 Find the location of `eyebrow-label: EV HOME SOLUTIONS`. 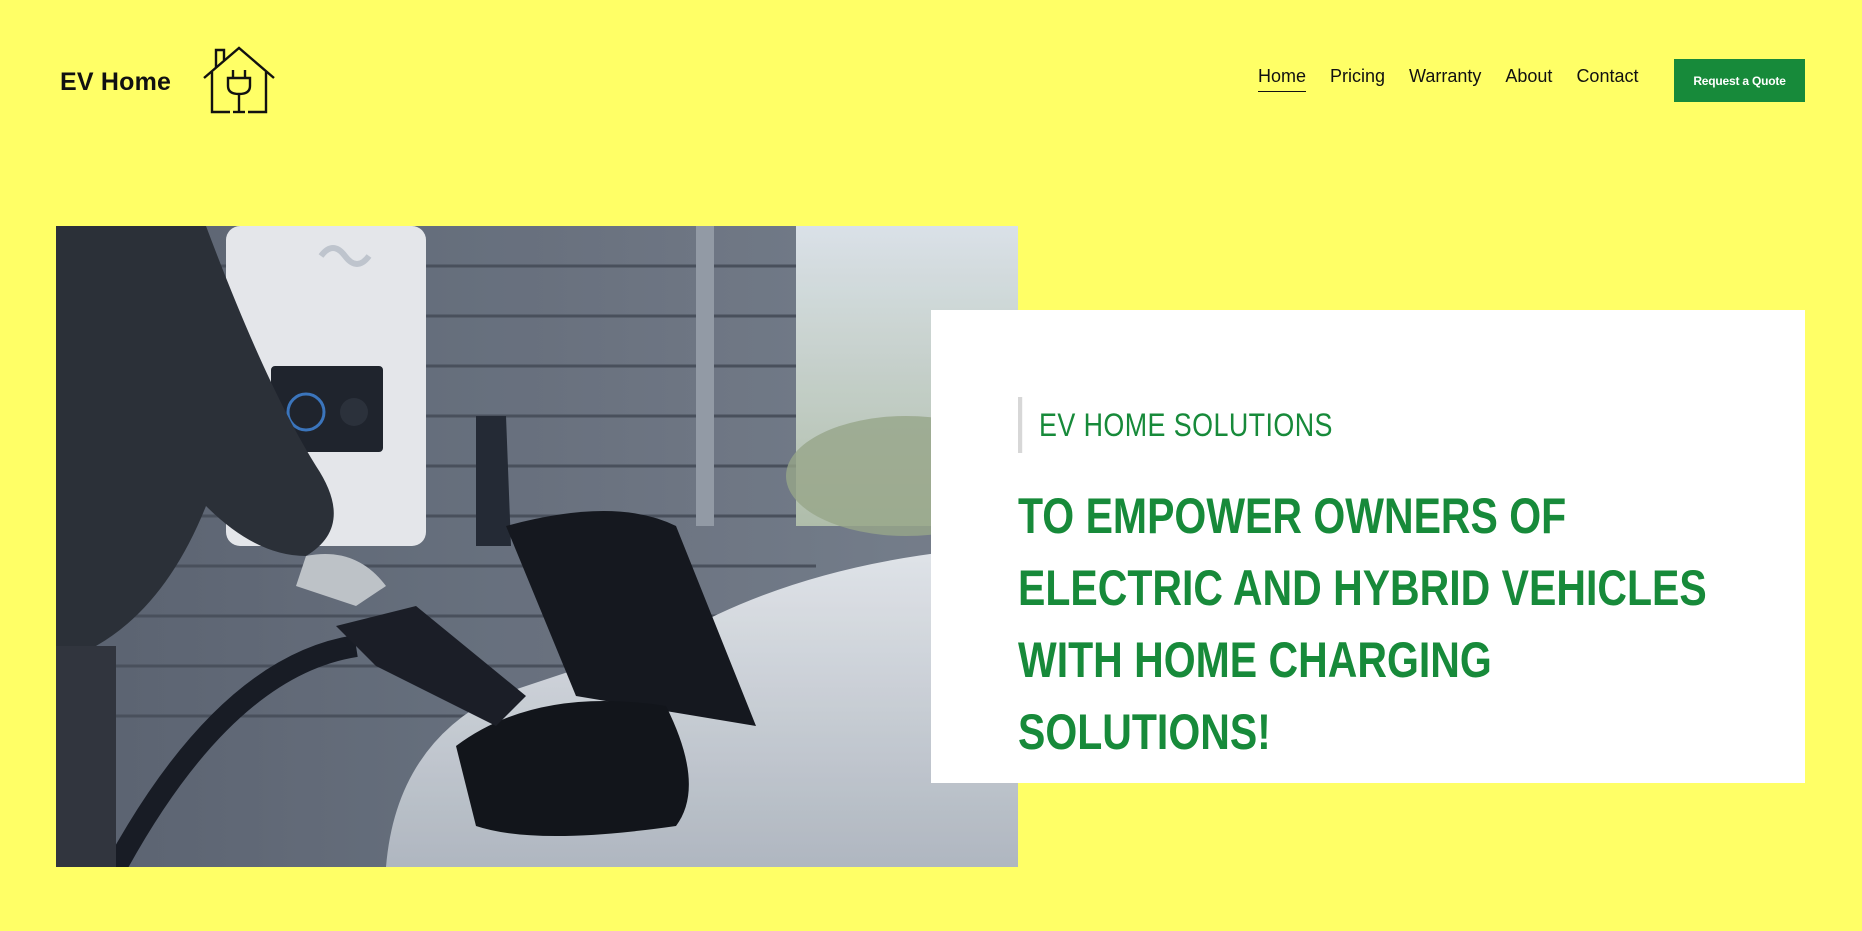

eyebrow-label: EV HOME SOLUTIONS is located at coordinates (1175, 425).